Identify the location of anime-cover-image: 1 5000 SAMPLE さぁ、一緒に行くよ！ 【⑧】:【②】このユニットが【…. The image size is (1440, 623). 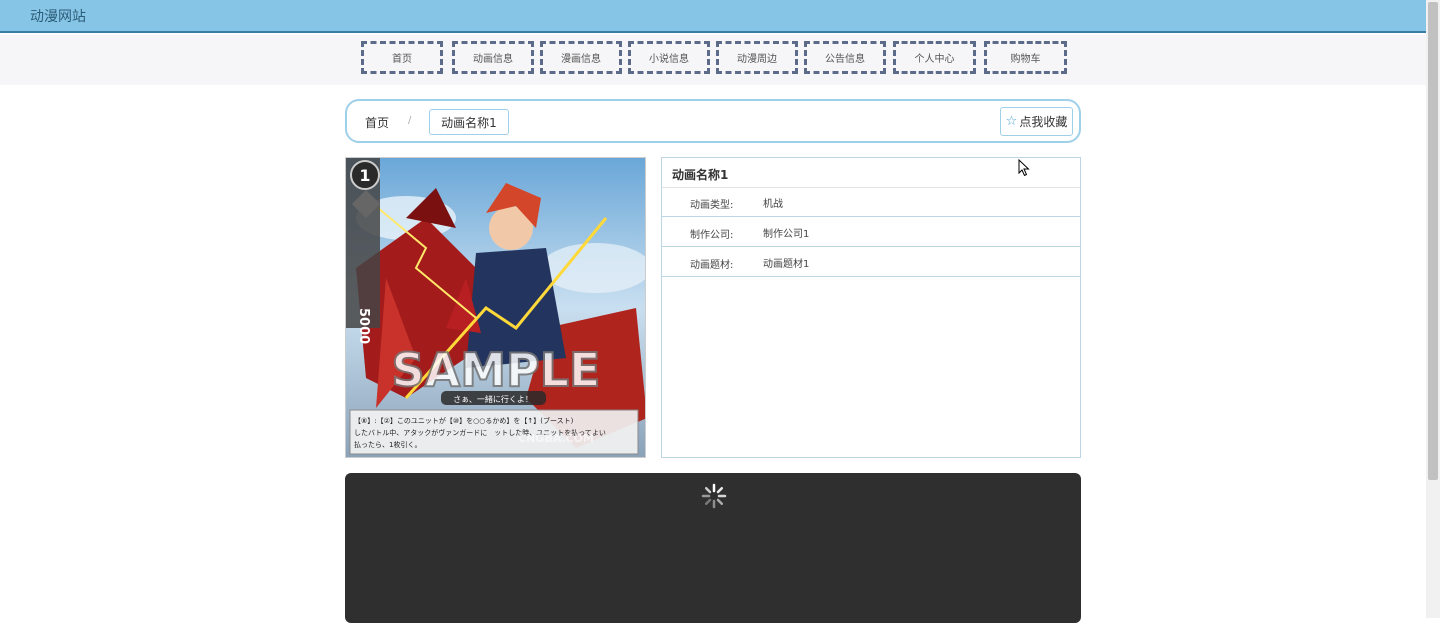
(495, 307).